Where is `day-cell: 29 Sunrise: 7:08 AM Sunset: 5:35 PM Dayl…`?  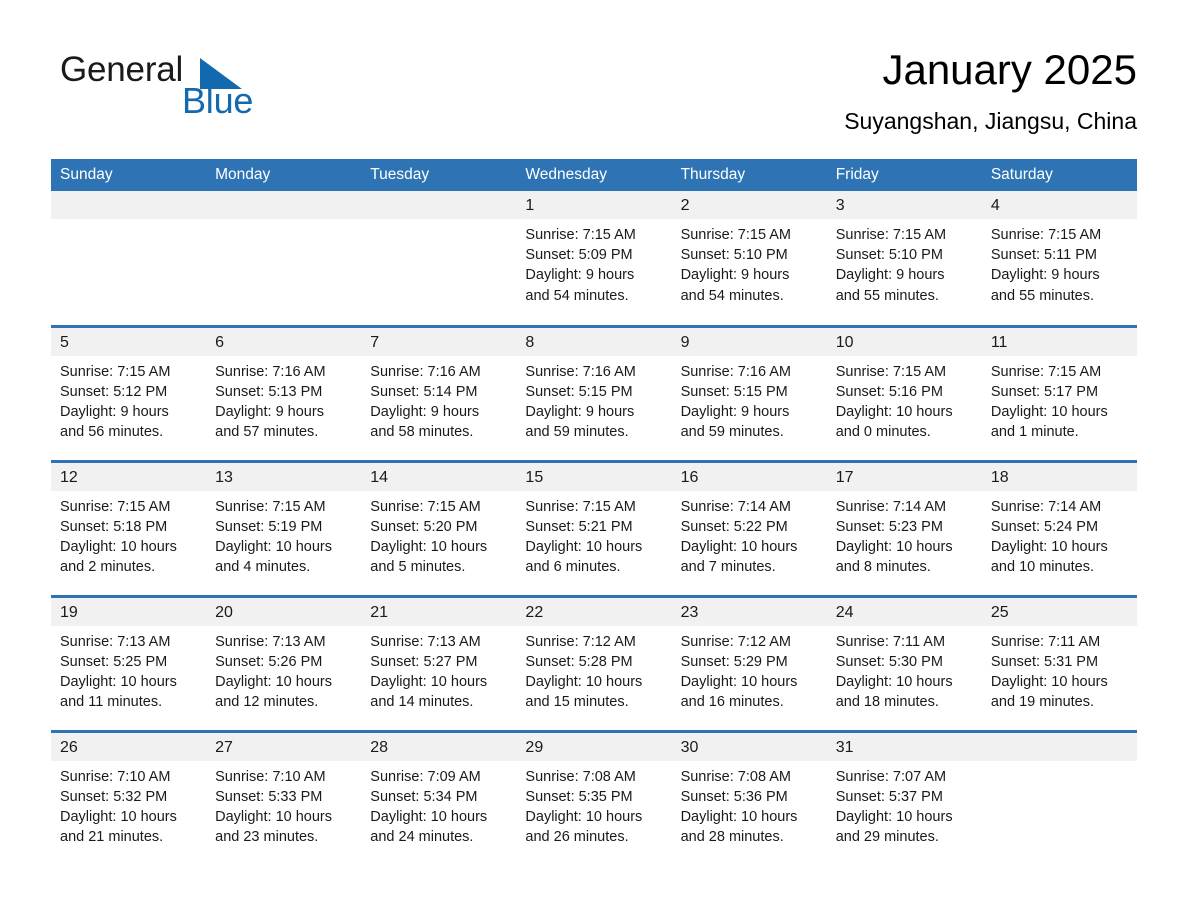
day-cell: 29 Sunrise: 7:08 AM Sunset: 5:35 PM Dayl… is located at coordinates (594, 797).